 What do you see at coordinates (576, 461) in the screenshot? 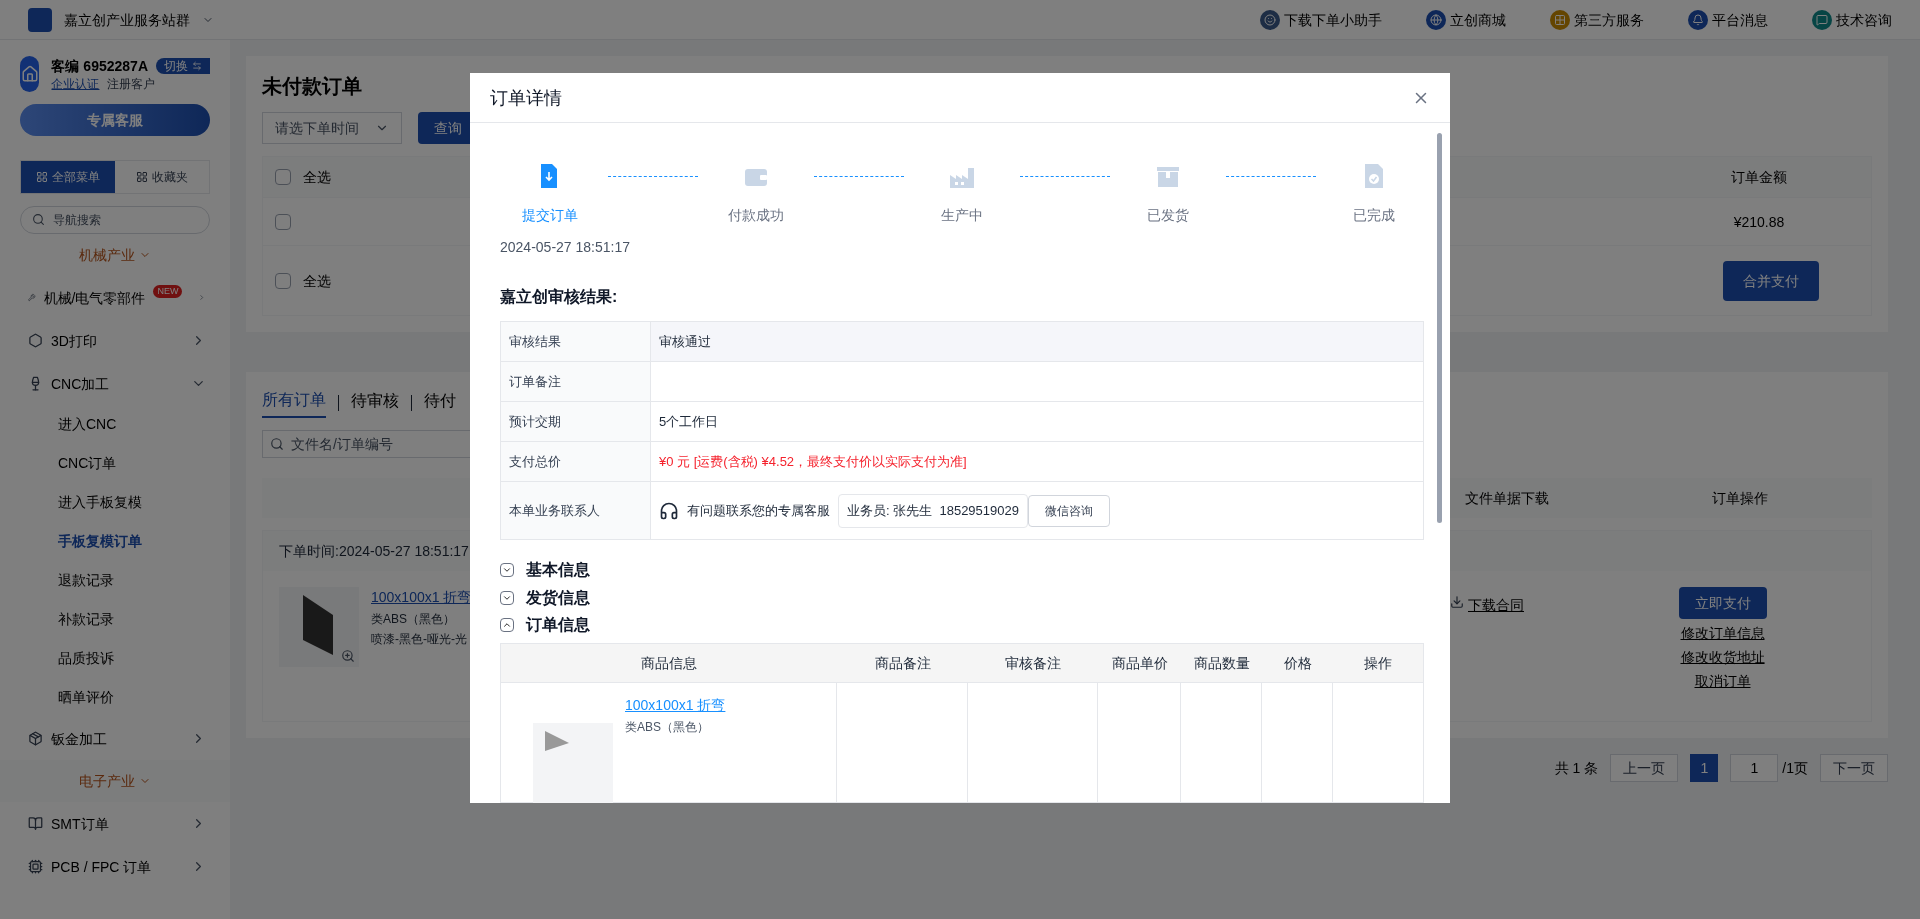
I see `review-label: 支付总价` at bounding box center [576, 461].